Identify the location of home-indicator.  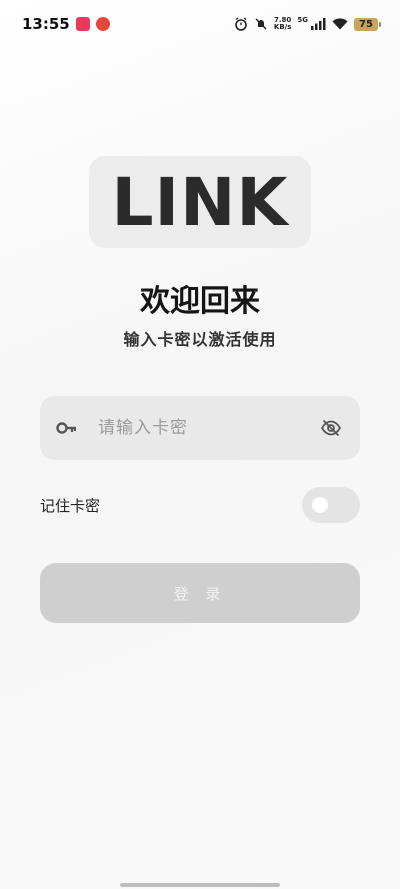
(200, 885).